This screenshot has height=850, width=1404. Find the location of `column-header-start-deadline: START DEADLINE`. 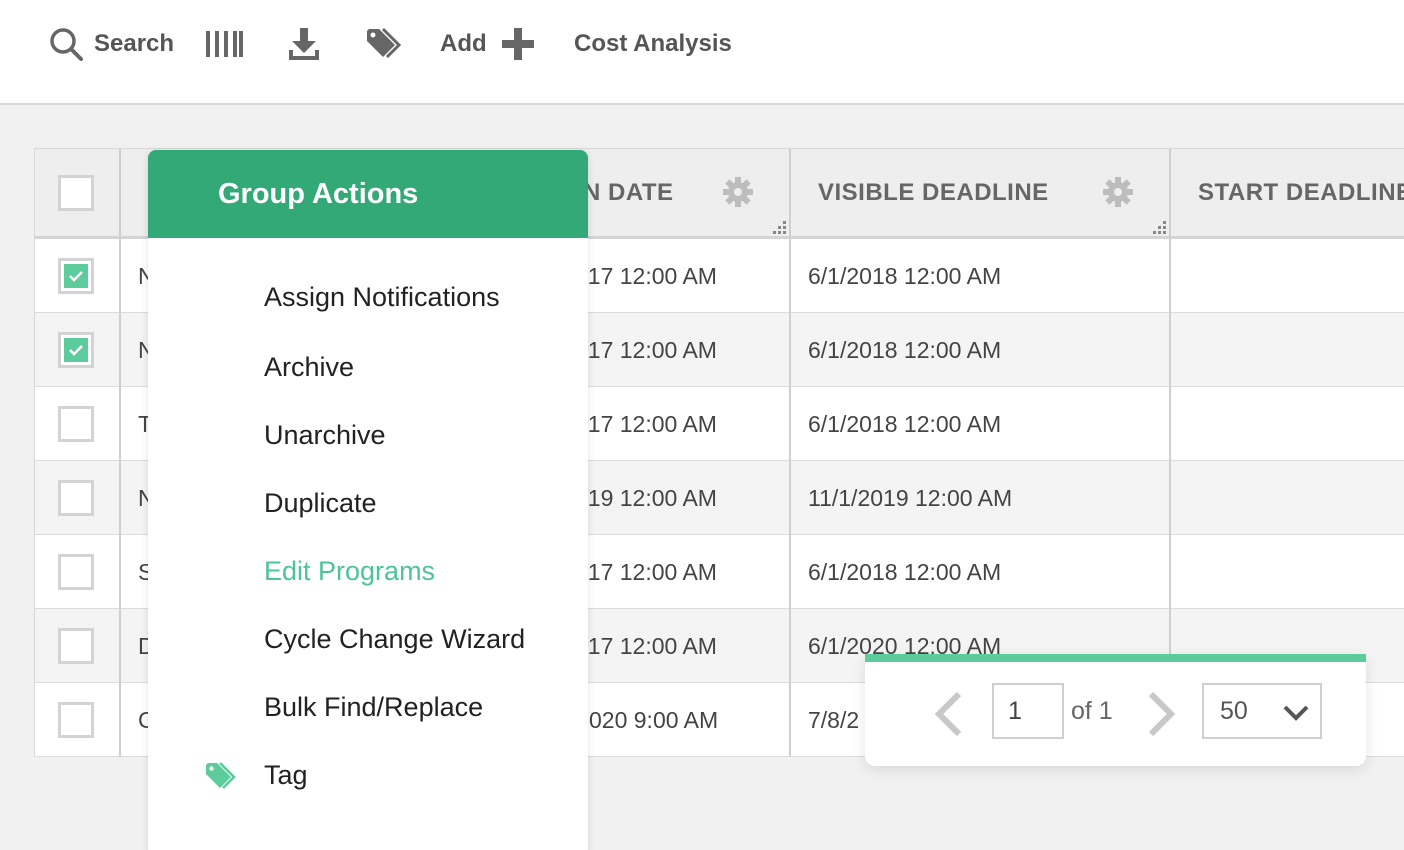

column-header-start-deadline: START DEADLINE is located at coordinates (1301, 192).